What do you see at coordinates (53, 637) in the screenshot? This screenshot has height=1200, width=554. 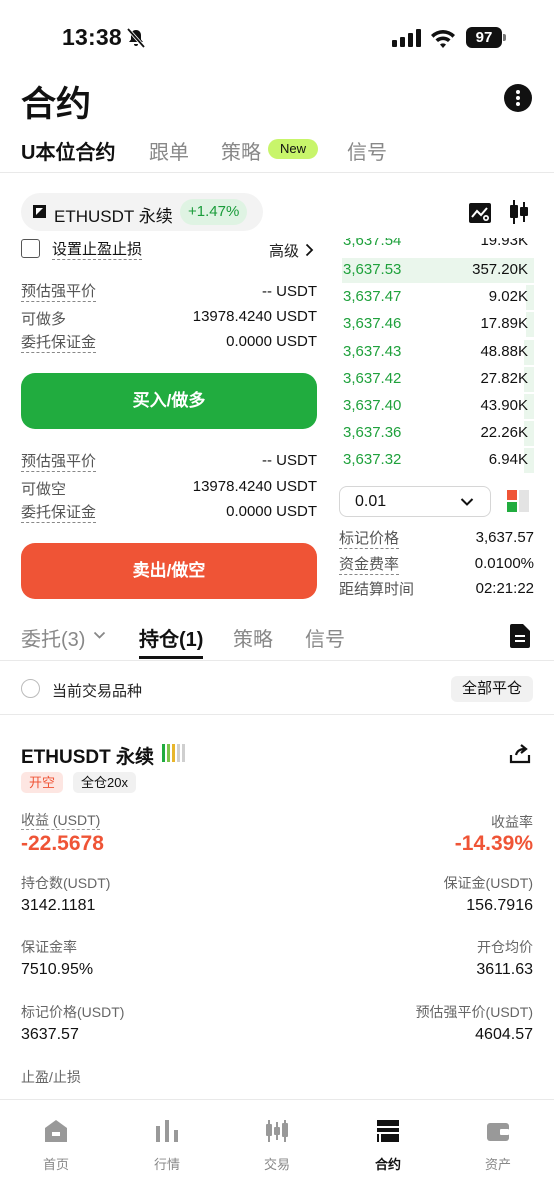 I see `tab-open-orders: 委托(3)` at bounding box center [53, 637].